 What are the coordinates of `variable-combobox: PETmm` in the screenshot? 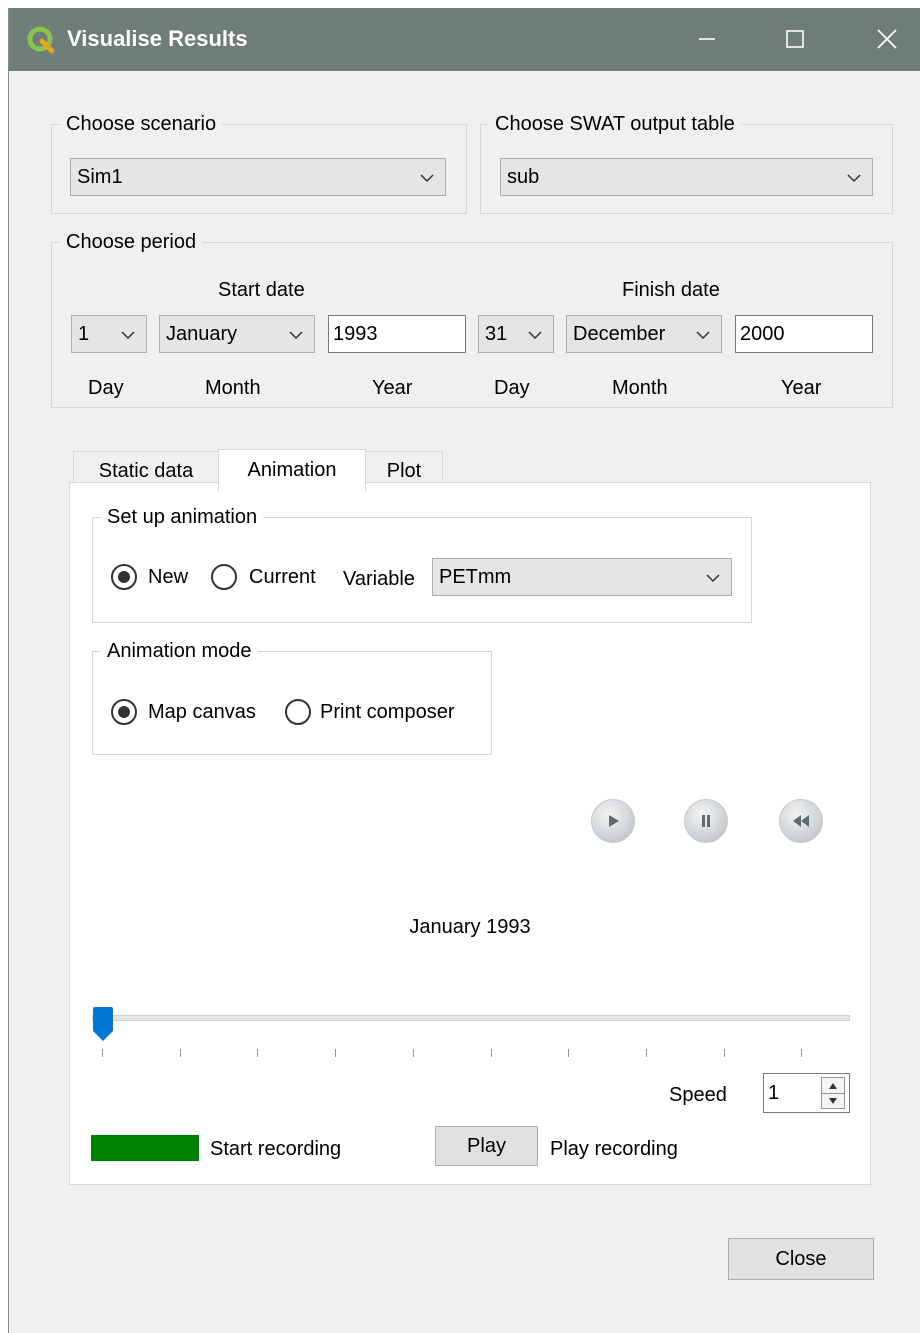 It's located at (582, 577).